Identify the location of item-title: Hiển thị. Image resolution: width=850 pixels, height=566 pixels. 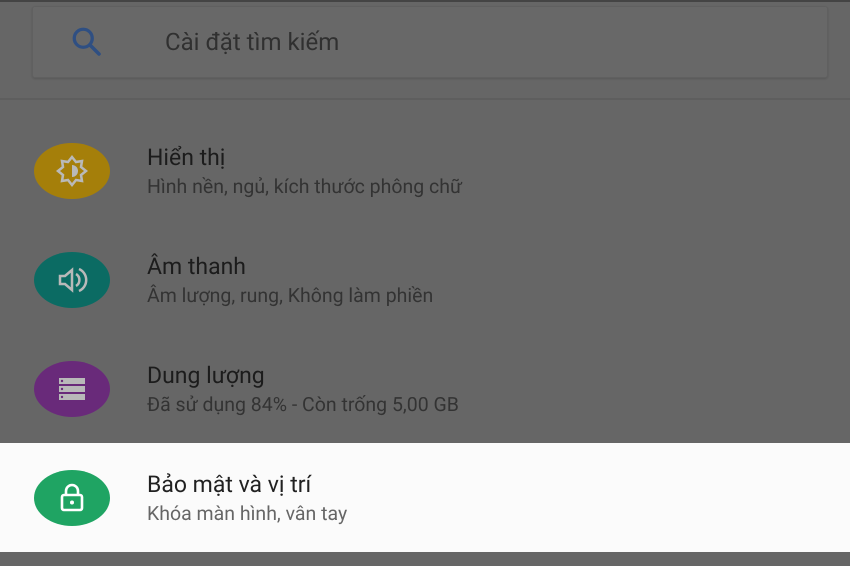
(186, 157).